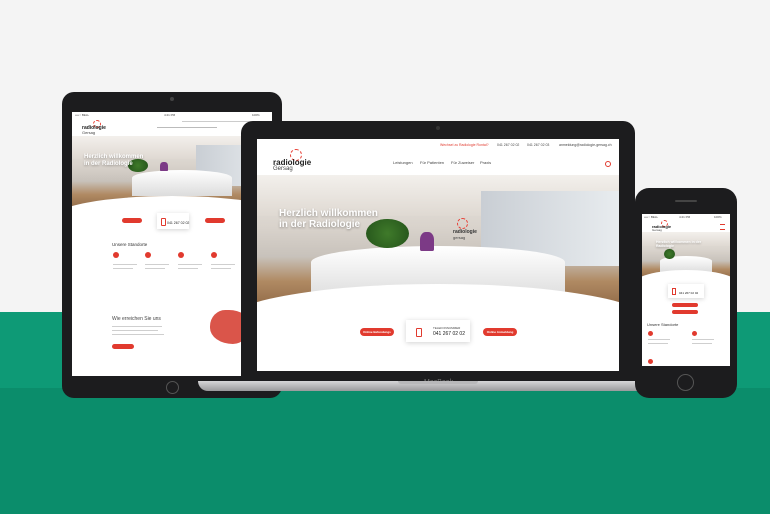 The width and height of the screenshot is (770, 514). I want to click on topbar-fax: 041 267 02 03, so click(538, 145).